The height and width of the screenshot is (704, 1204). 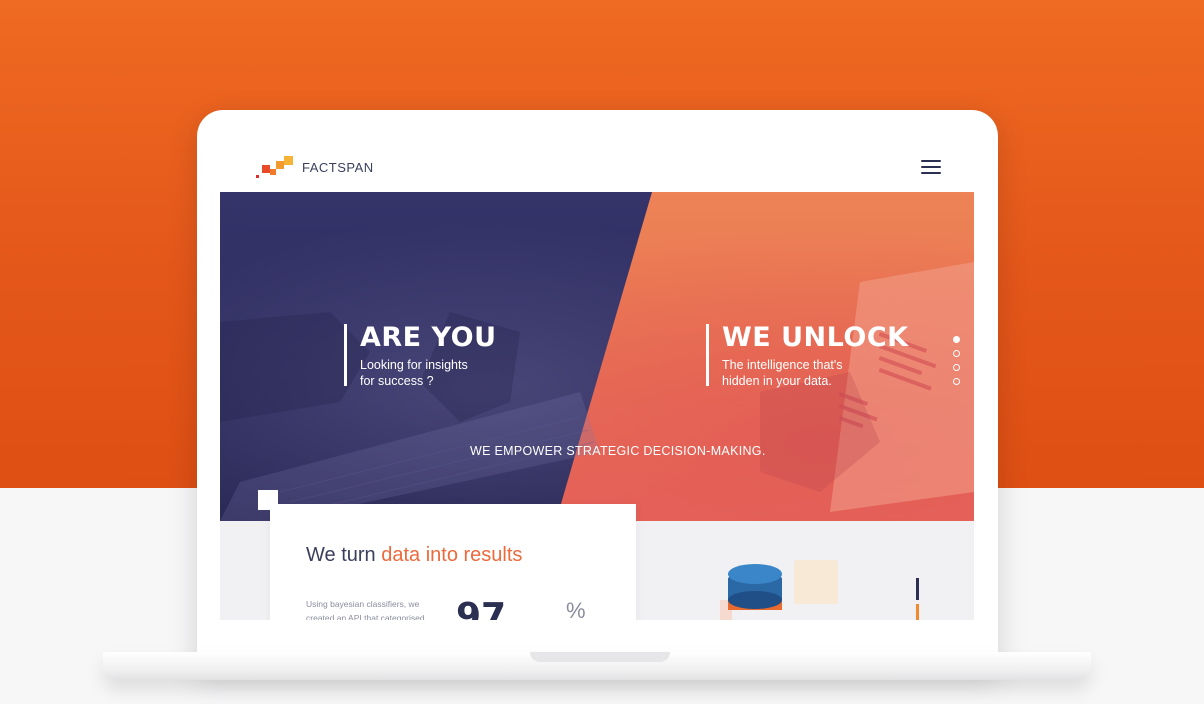 I want to click on slider-dots, so click(x=957, y=364).